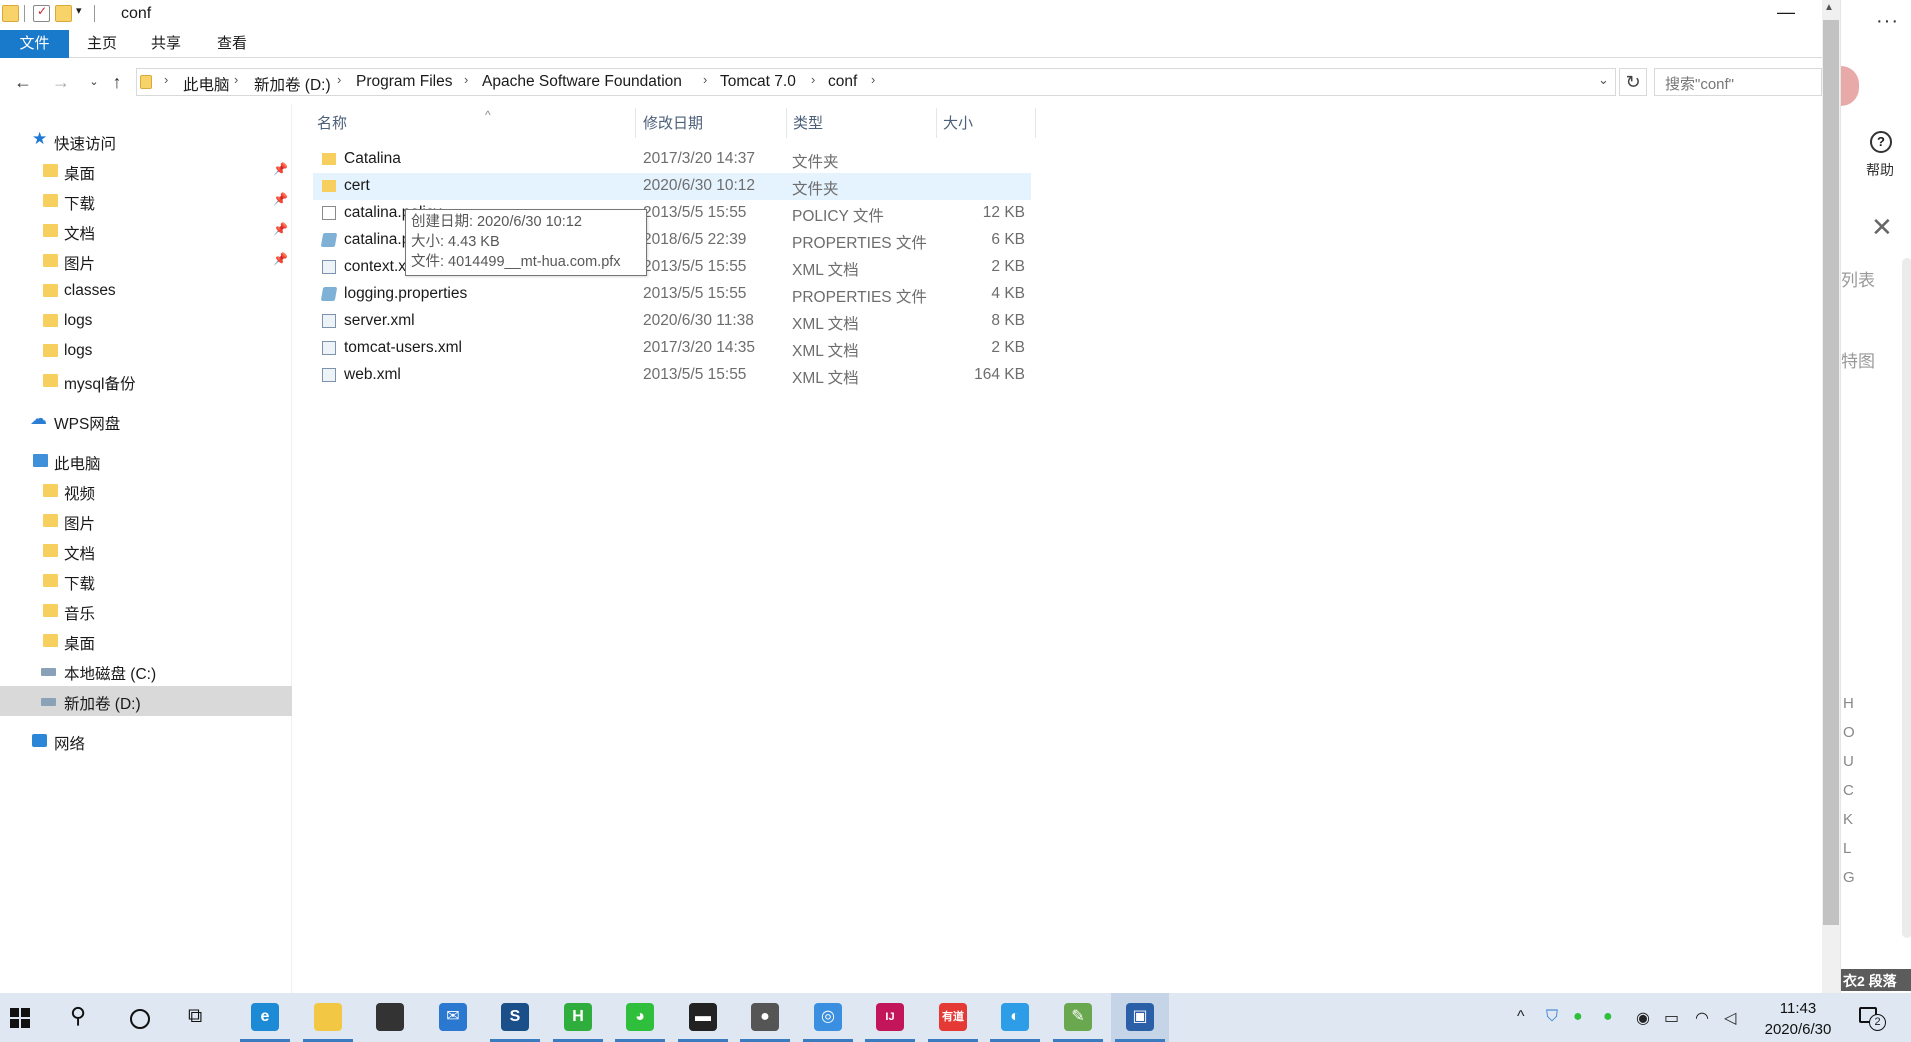 The image size is (1911, 1042). I want to click on panel-scrollbar, so click(1906, 598).